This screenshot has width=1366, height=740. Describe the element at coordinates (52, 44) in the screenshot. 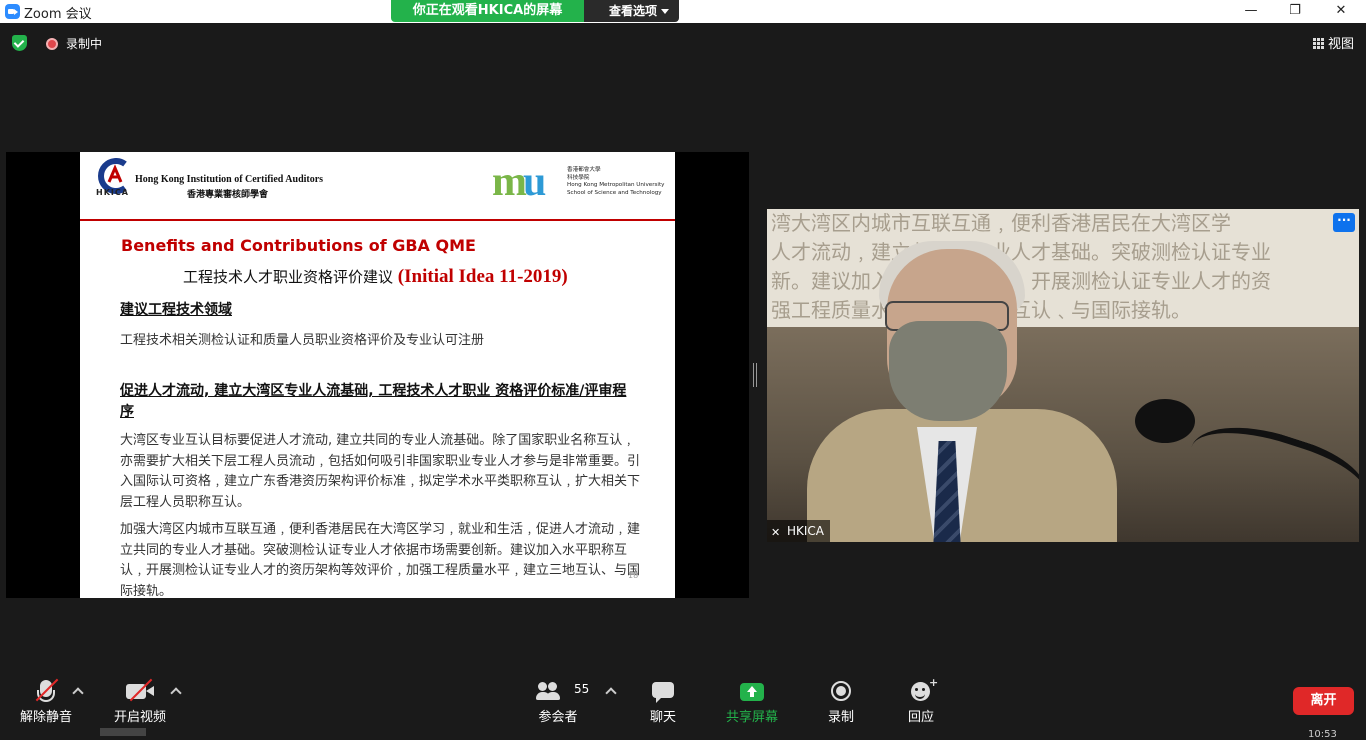

I see `recording-icon` at that location.